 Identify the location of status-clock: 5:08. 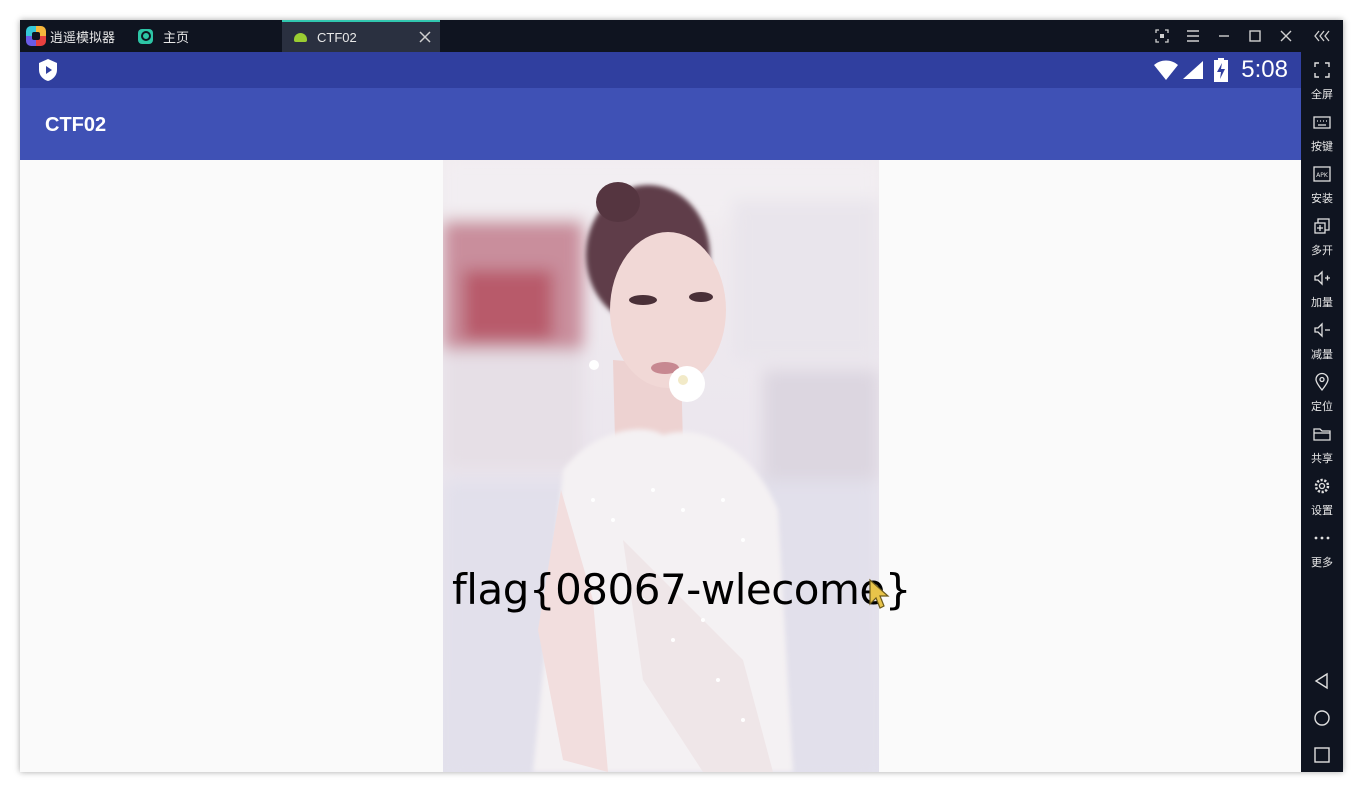
(1264, 69).